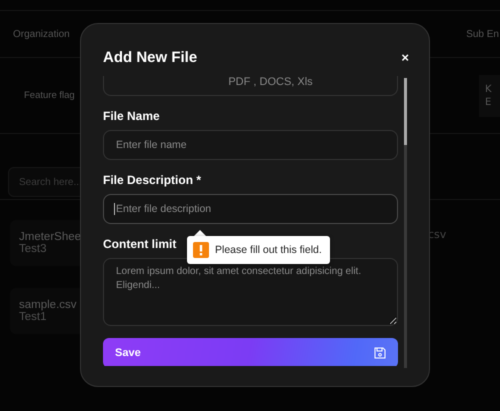 The height and width of the screenshot is (411, 500). What do you see at coordinates (41, 34) in the screenshot?
I see `tab: Organization` at bounding box center [41, 34].